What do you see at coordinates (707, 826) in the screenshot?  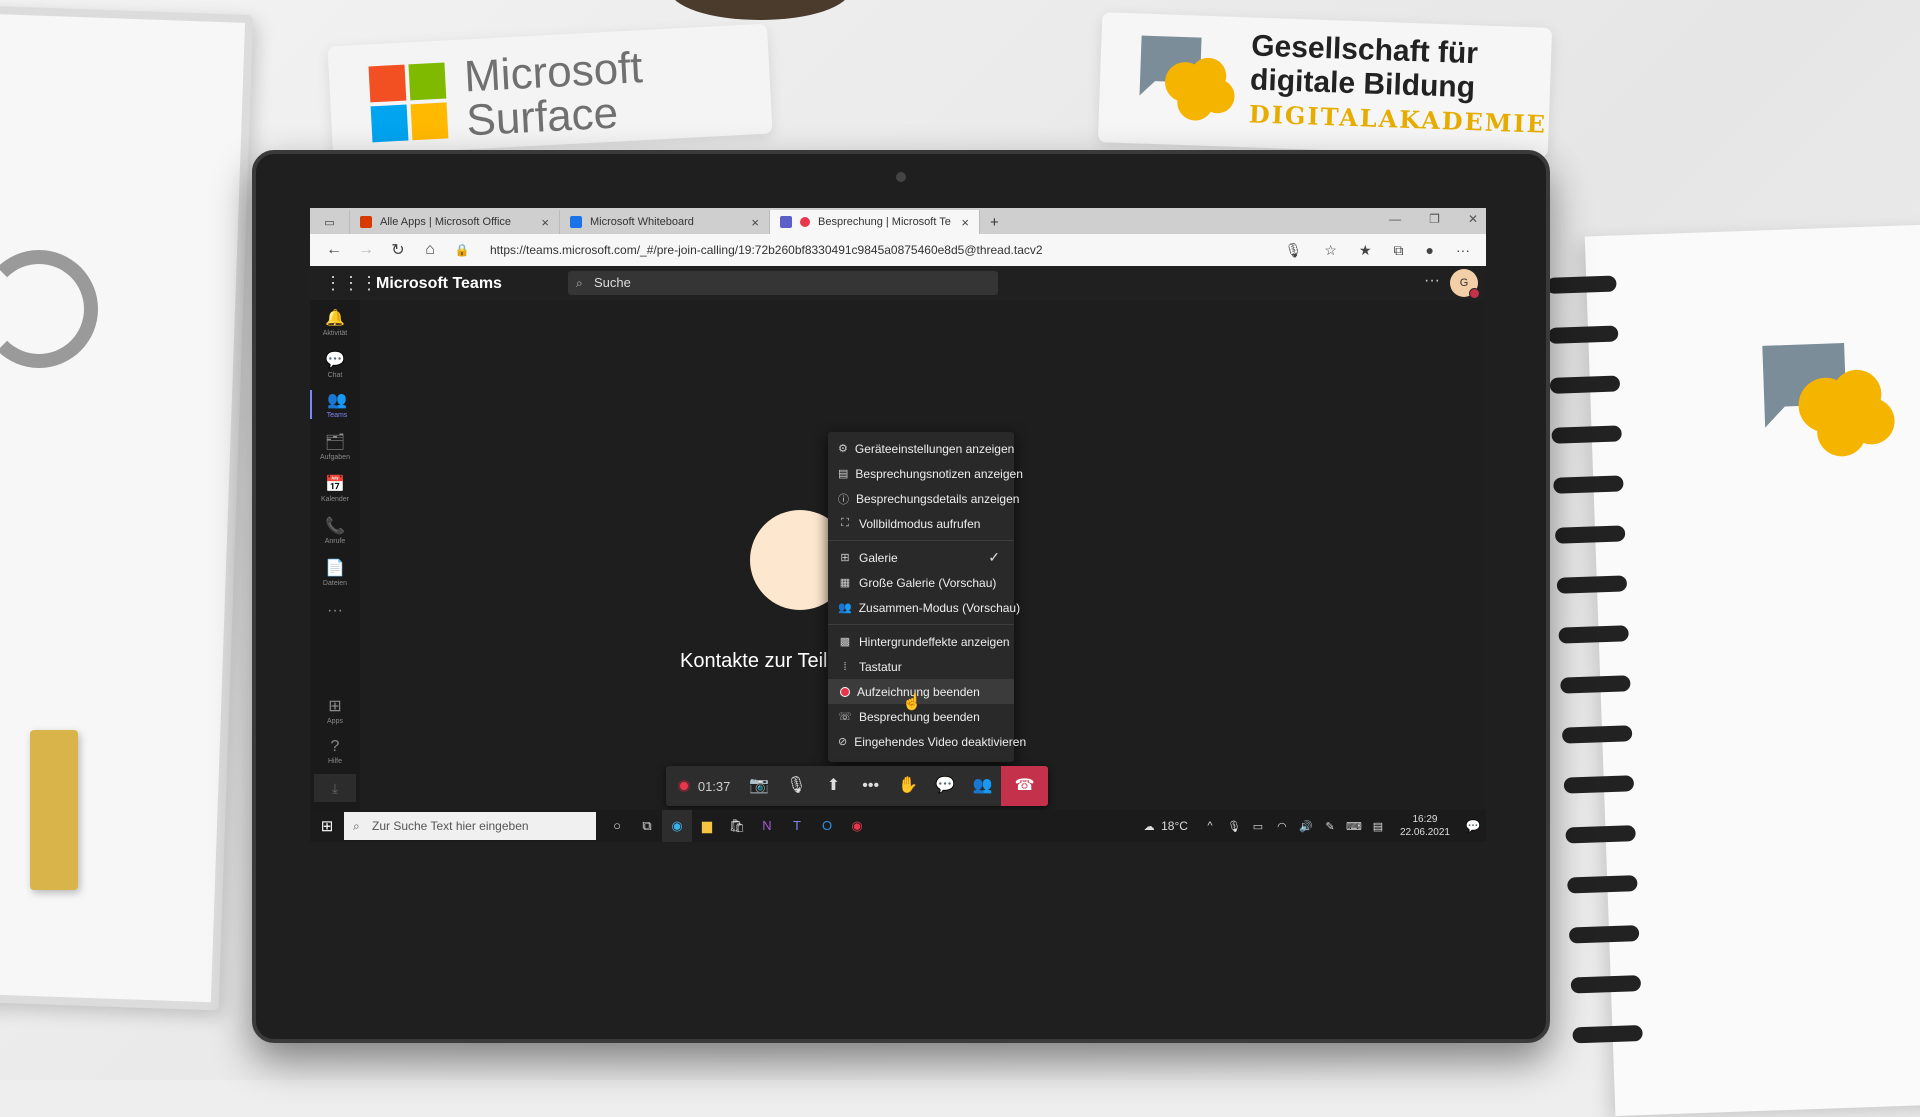 I see `file-explorer-icon: ▆` at bounding box center [707, 826].